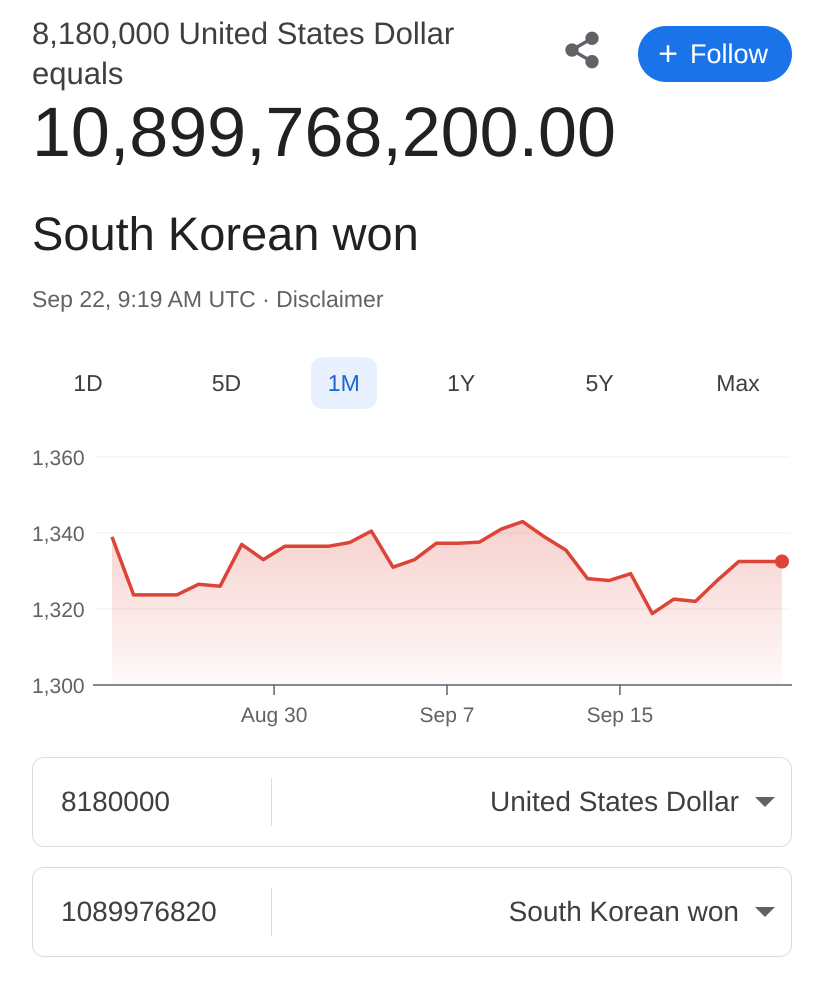  What do you see at coordinates (447, 715) in the screenshot?
I see `x-axis-label: Sep 7` at bounding box center [447, 715].